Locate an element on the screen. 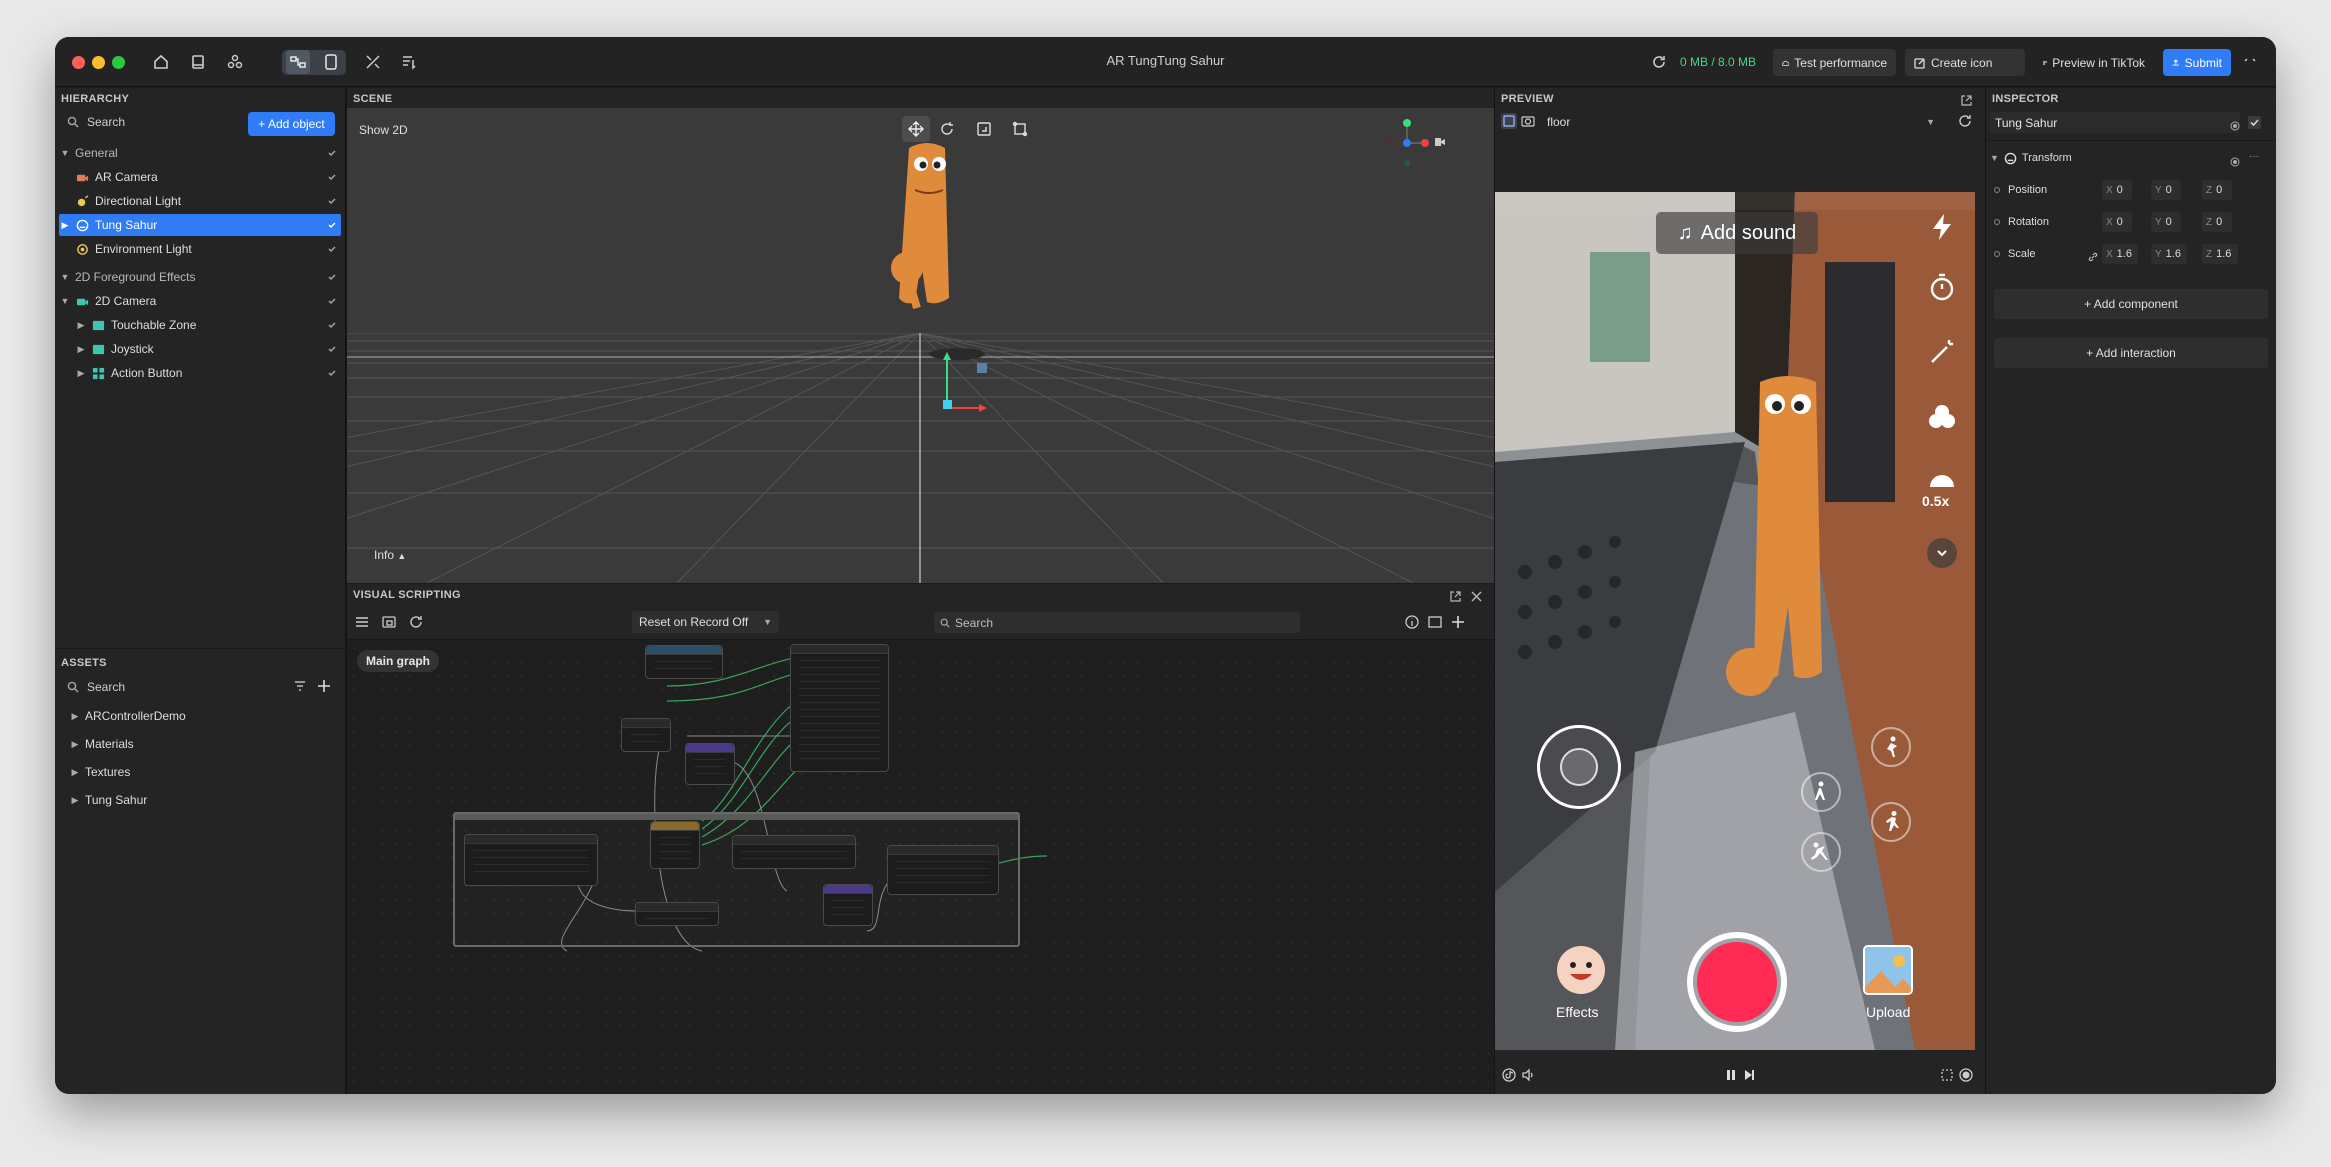 Image resolution: width=2331 pixels, height=1167 pixels. hierarchy-item-directional-light: Directional Light is located at coordinates (200, 201).